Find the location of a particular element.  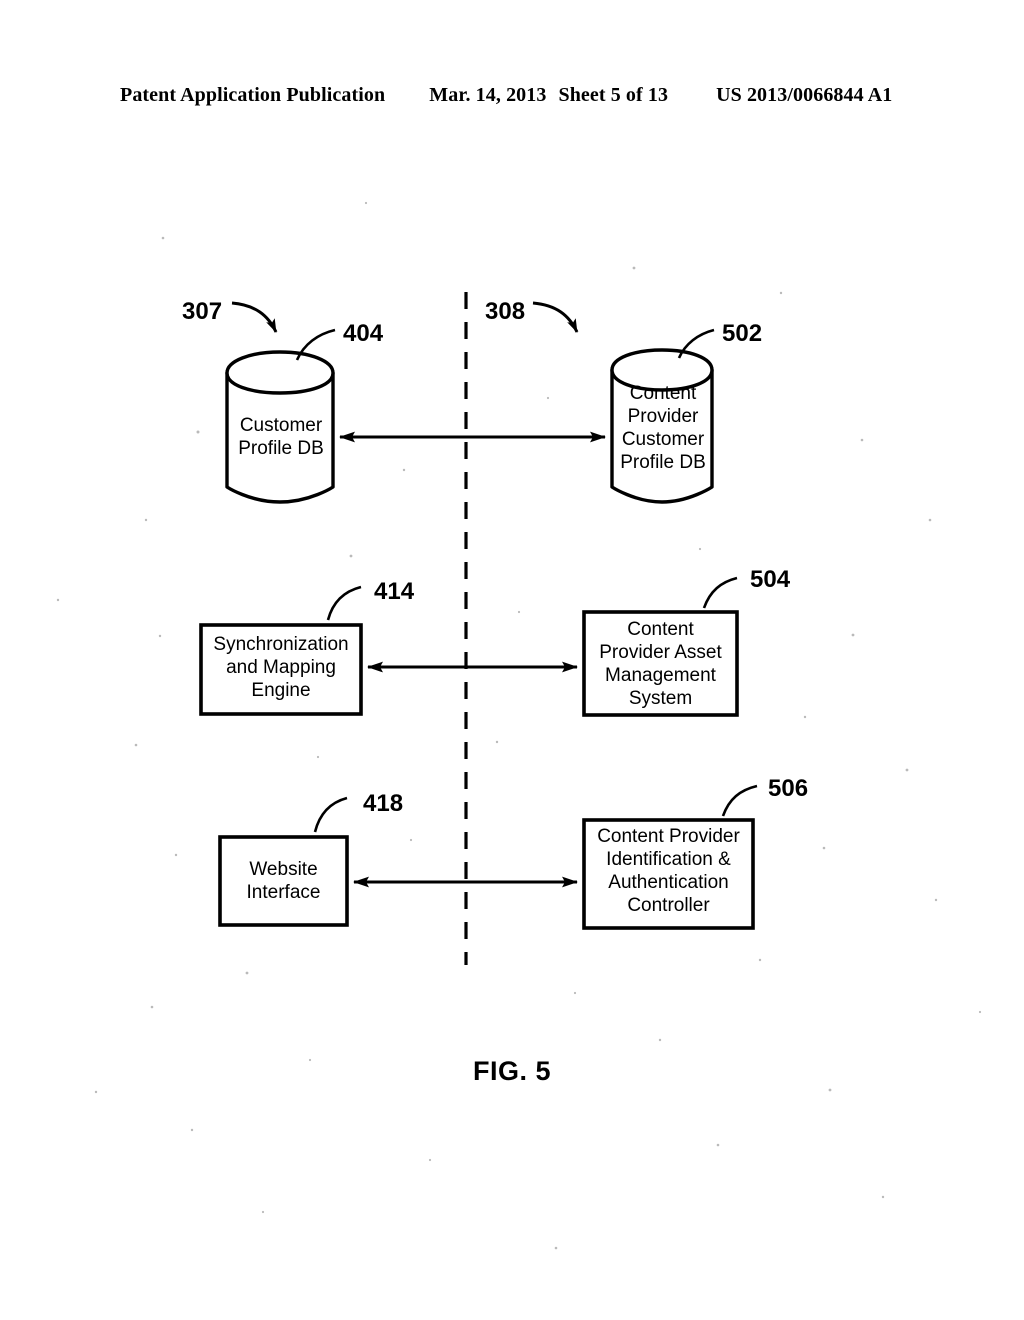

region-308-pointer-arrow is located at coordinates (555, 317).